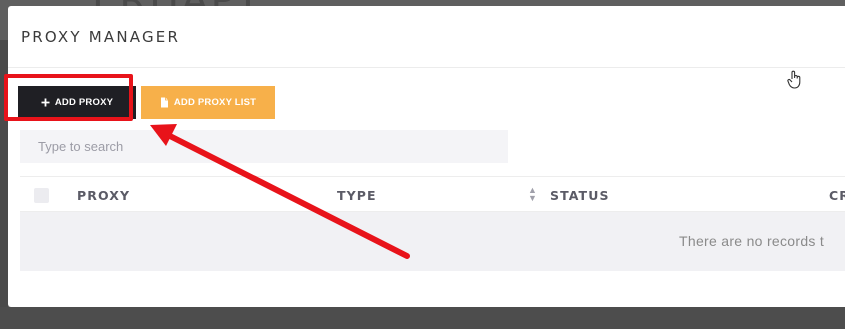 The width and height of the screenshot is (845, 329). I want to click on column-header-status: STATUS, so click(580, 195).